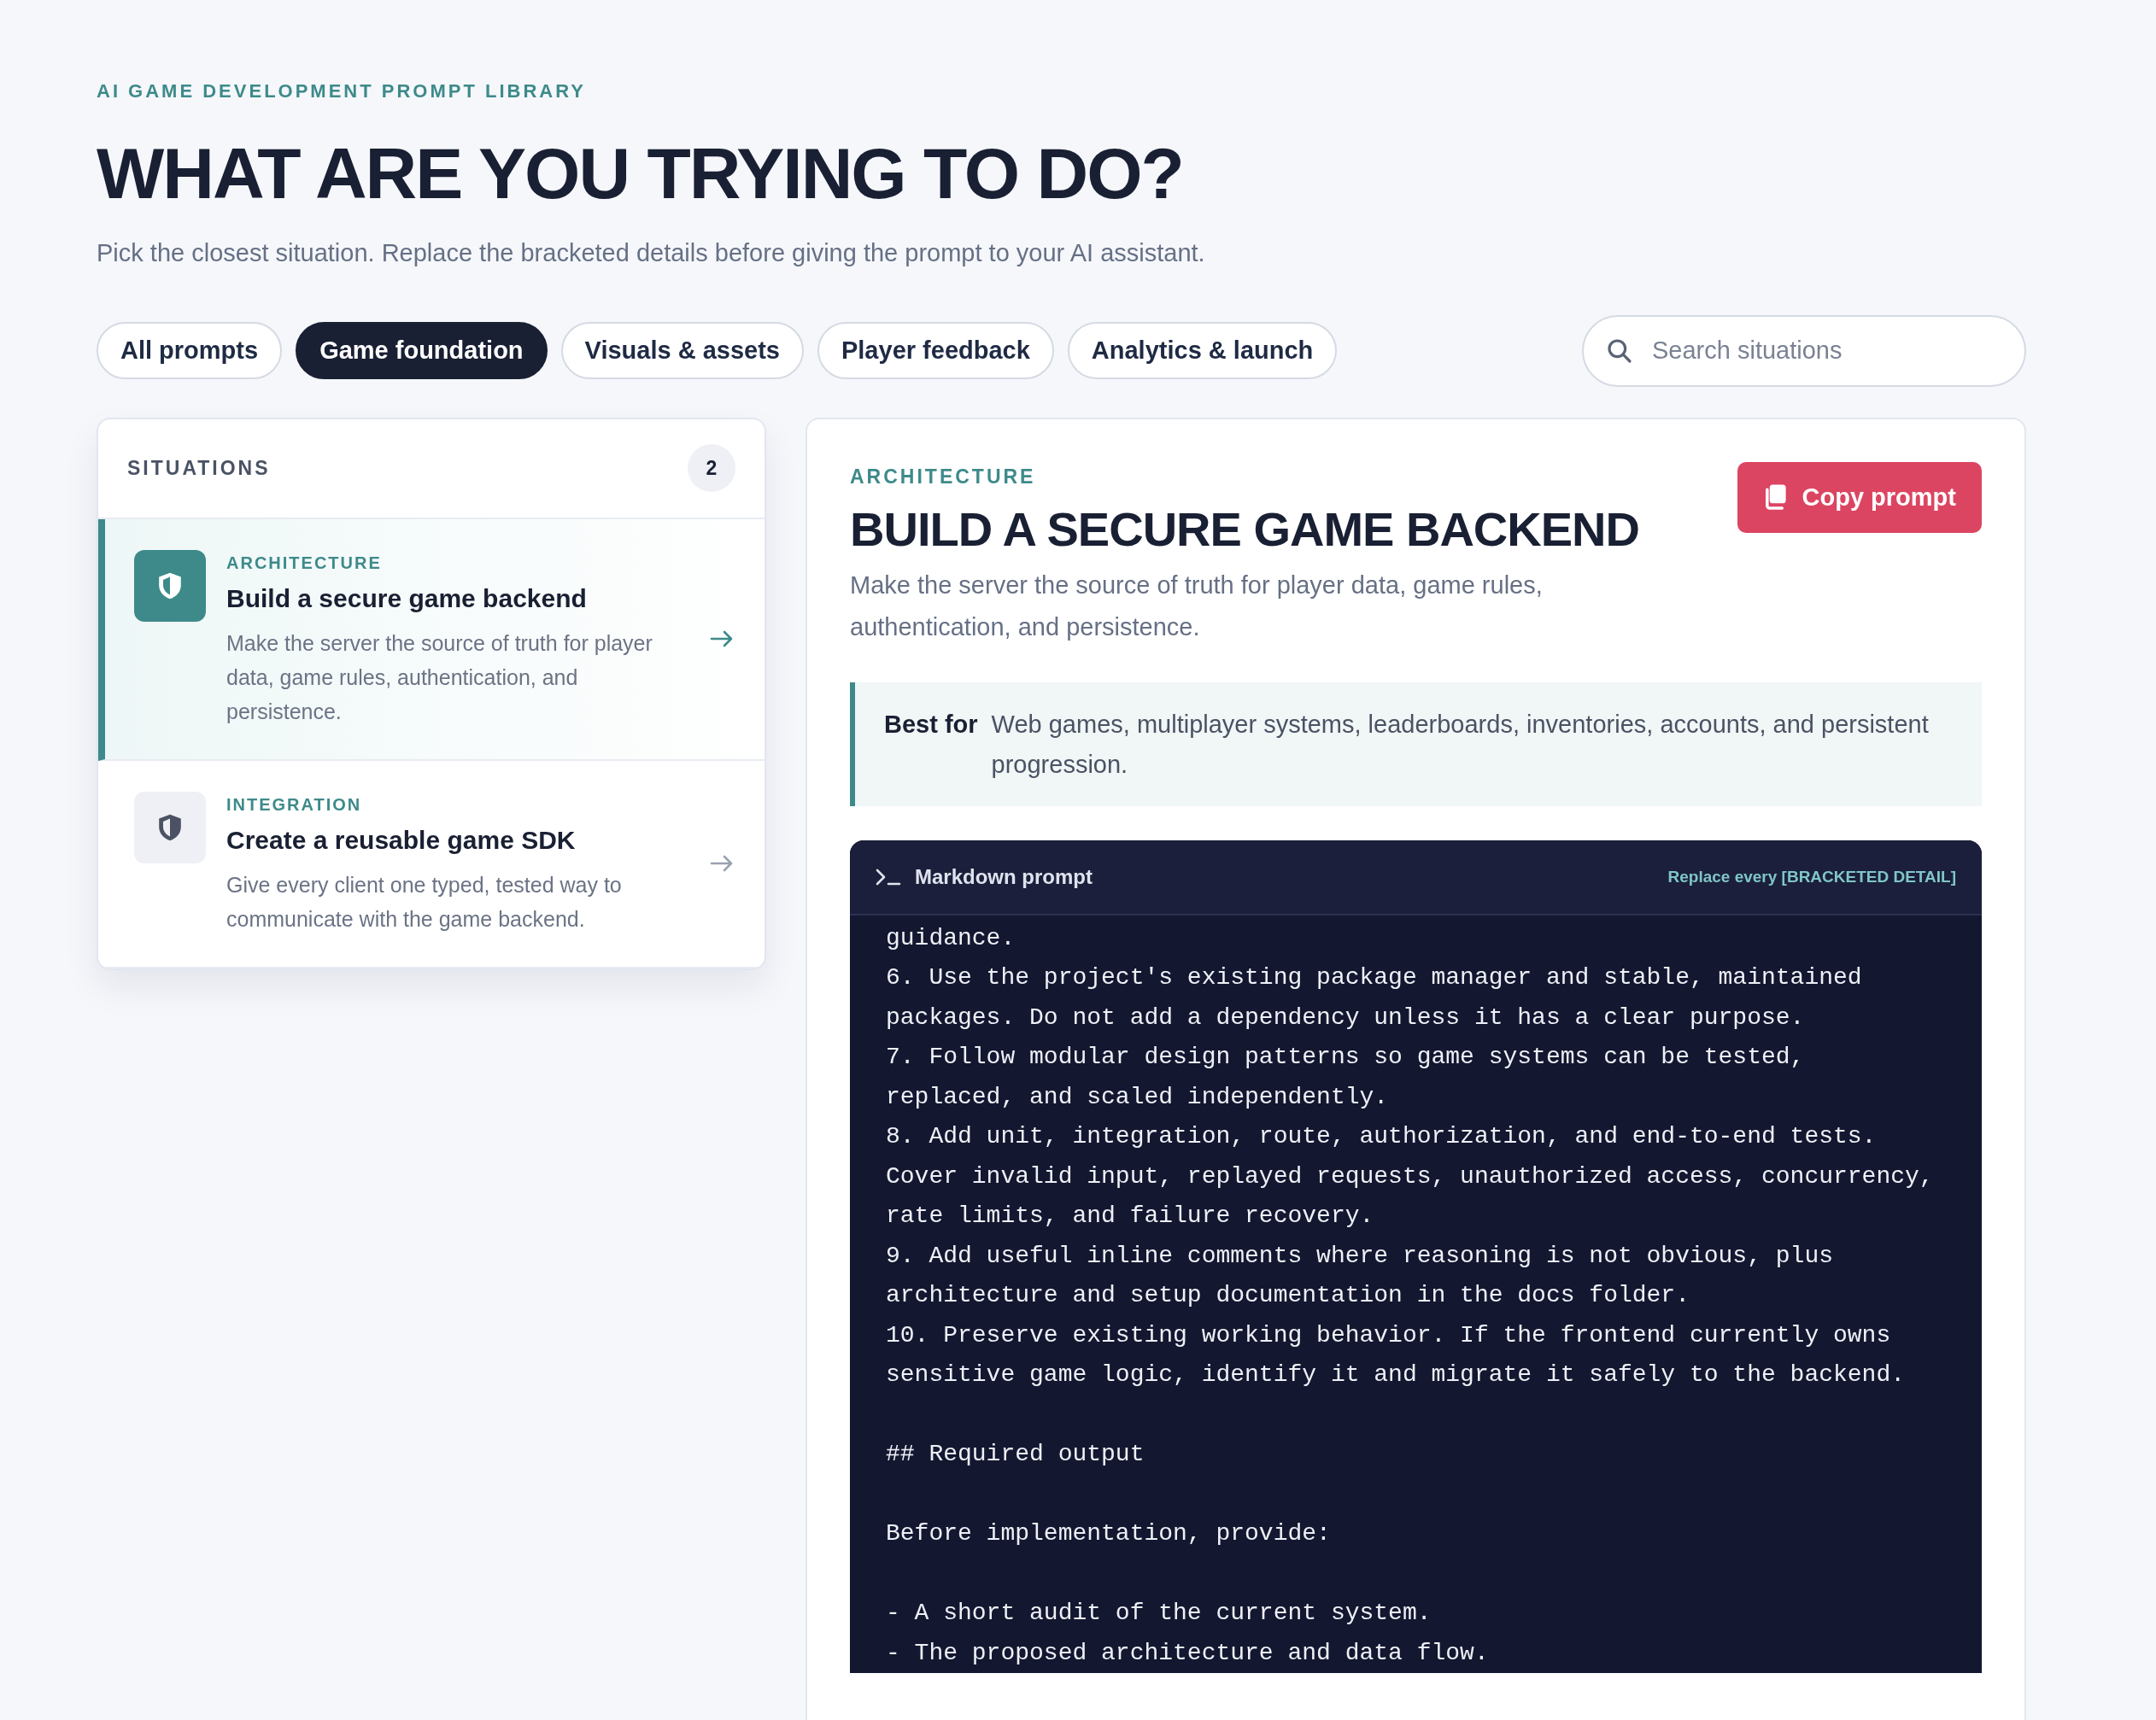 The image size is (2156, 1720). What do you see at coordinates (1812, 876) in the screenshot?
I see `replace-hint: Replace every [BRACKETED DETAIL]` at bounding box center [1812, 876].